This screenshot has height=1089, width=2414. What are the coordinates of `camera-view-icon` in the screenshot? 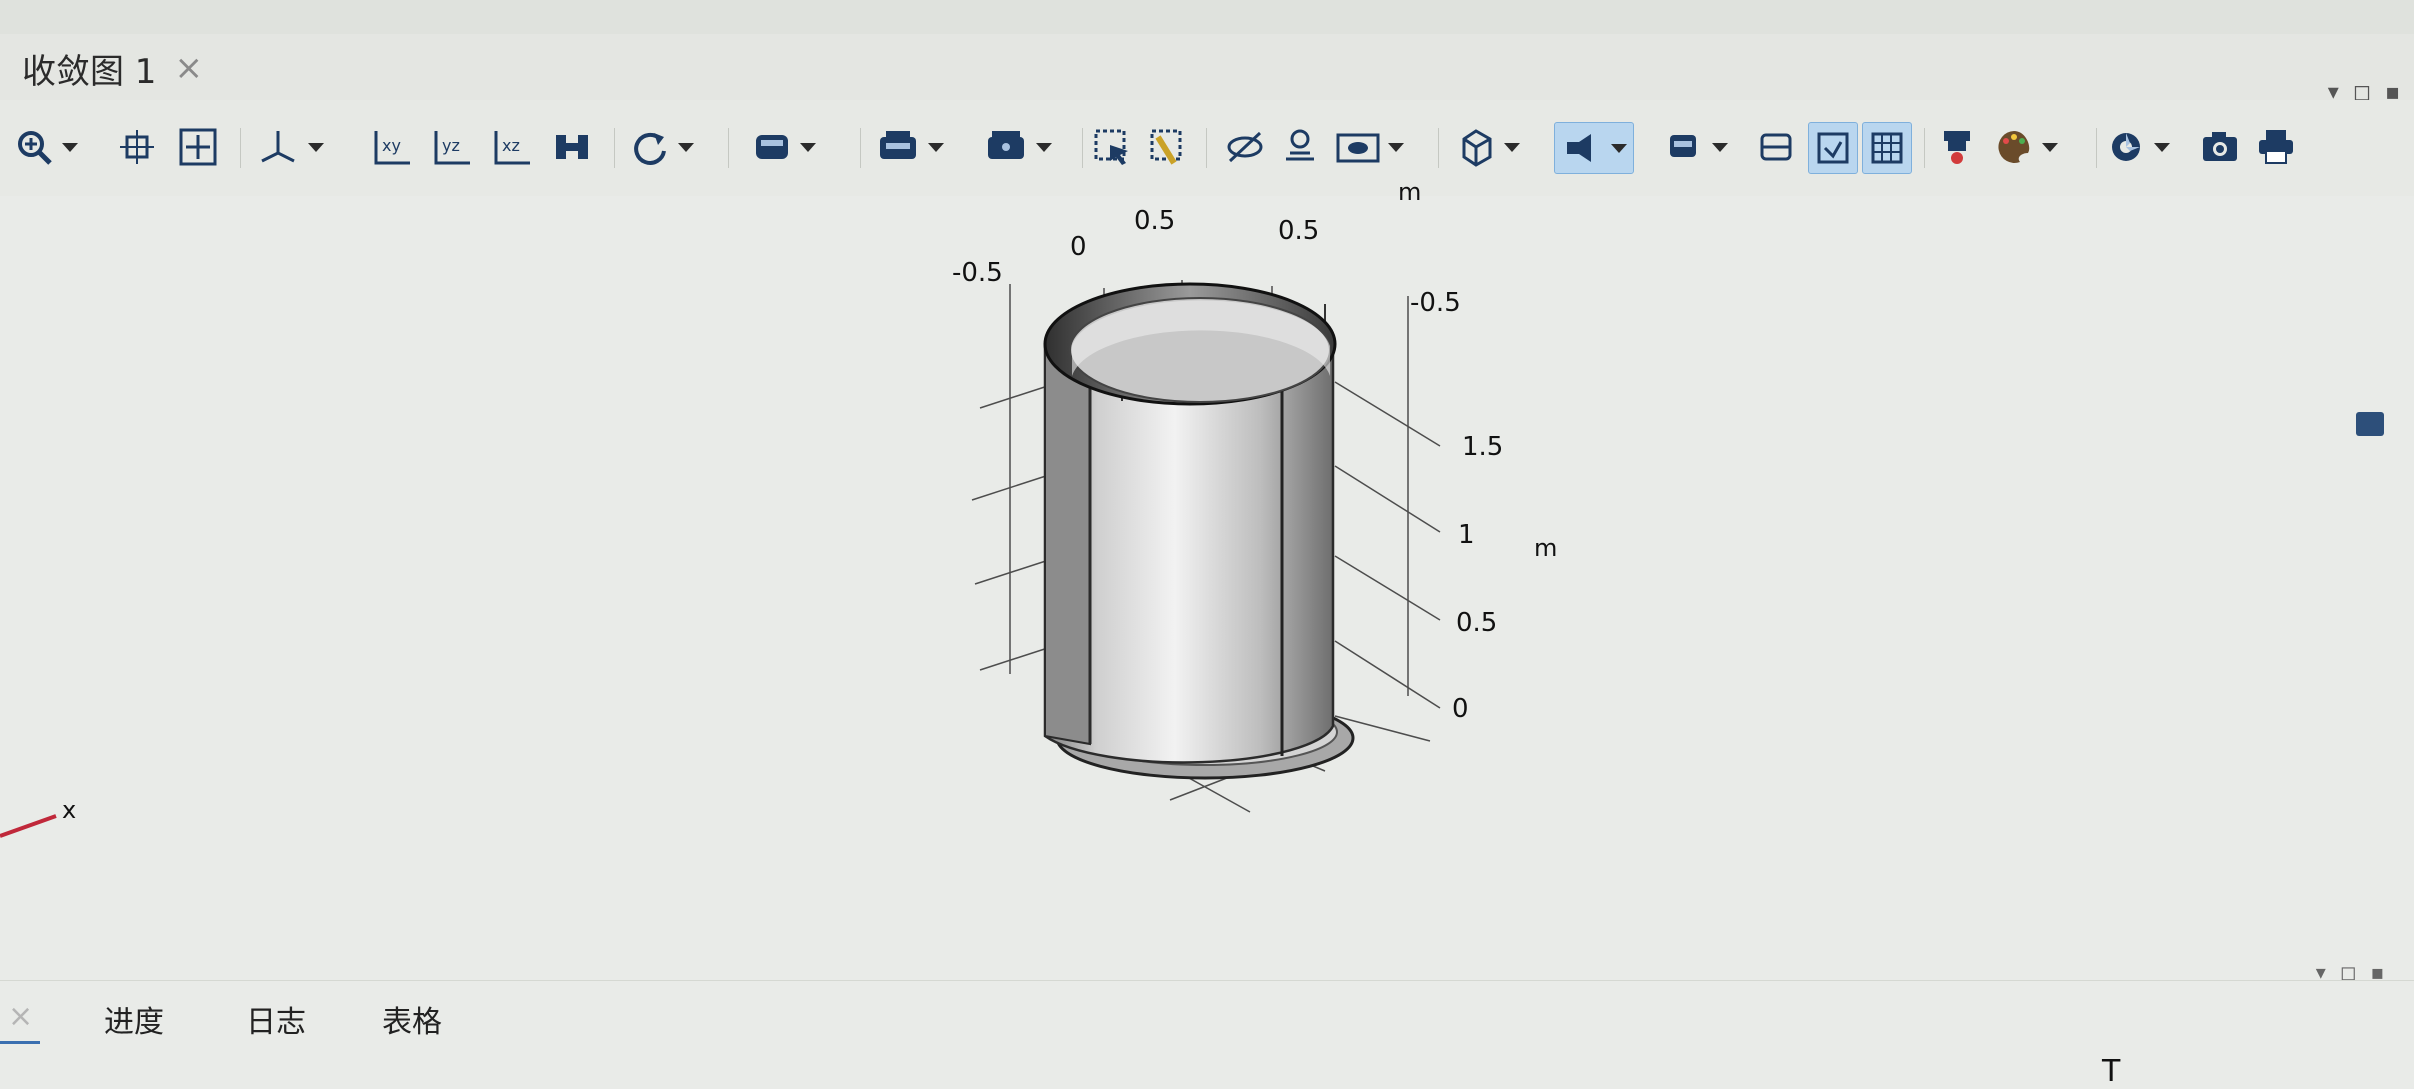 It's located at (1370, 147).